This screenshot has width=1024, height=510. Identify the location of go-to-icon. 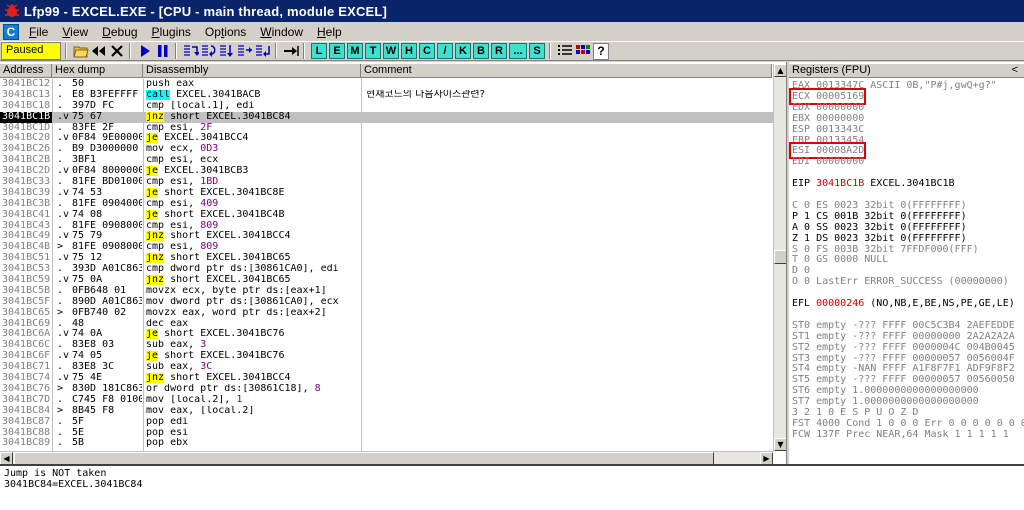
(291, 51).